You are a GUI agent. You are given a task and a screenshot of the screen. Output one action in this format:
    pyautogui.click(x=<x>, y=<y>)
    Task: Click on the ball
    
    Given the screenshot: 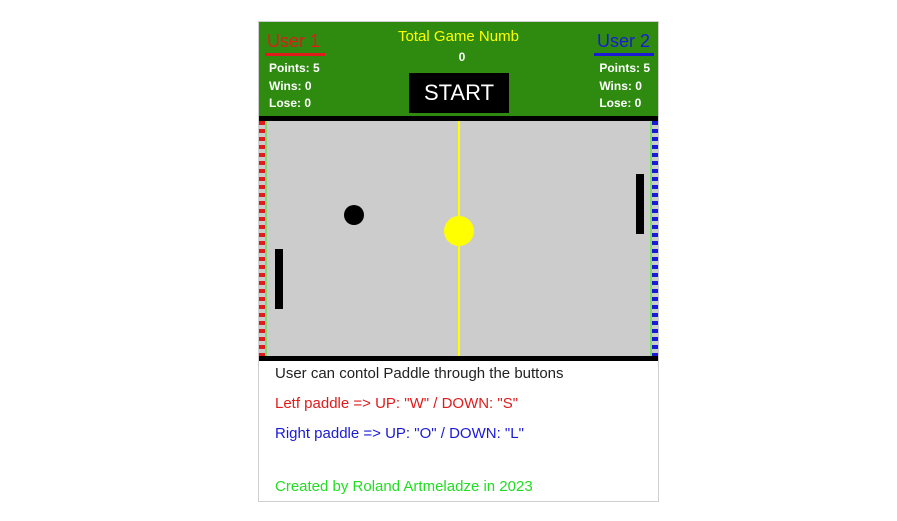 What is the action you would take?
    pyautogui.click(x=354, y=215)
    